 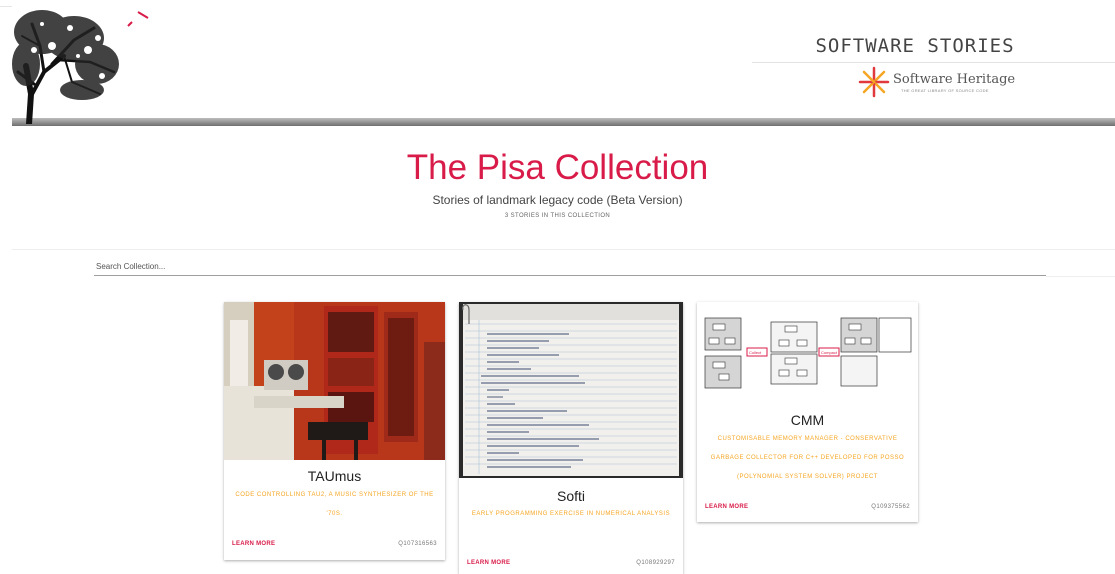 I want to click on search-divider-right, so click(x=1080, y=276).